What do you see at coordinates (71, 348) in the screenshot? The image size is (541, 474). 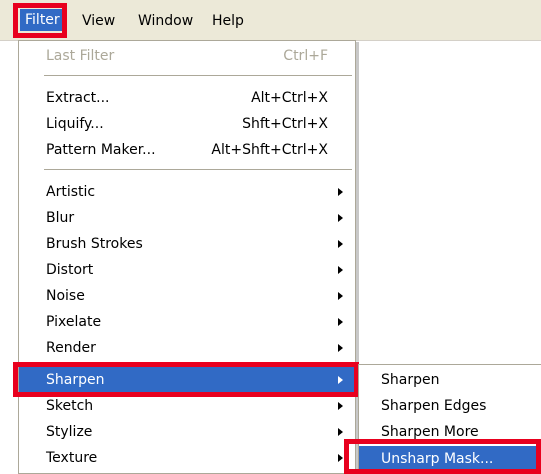 I see `menu-item-label: Render` at bounding box center [71, 348].